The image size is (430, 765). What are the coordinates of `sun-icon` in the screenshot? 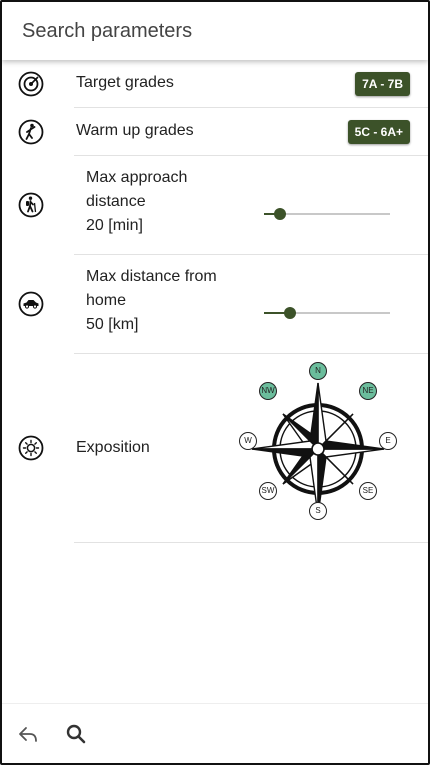 It's located at (31, 448).